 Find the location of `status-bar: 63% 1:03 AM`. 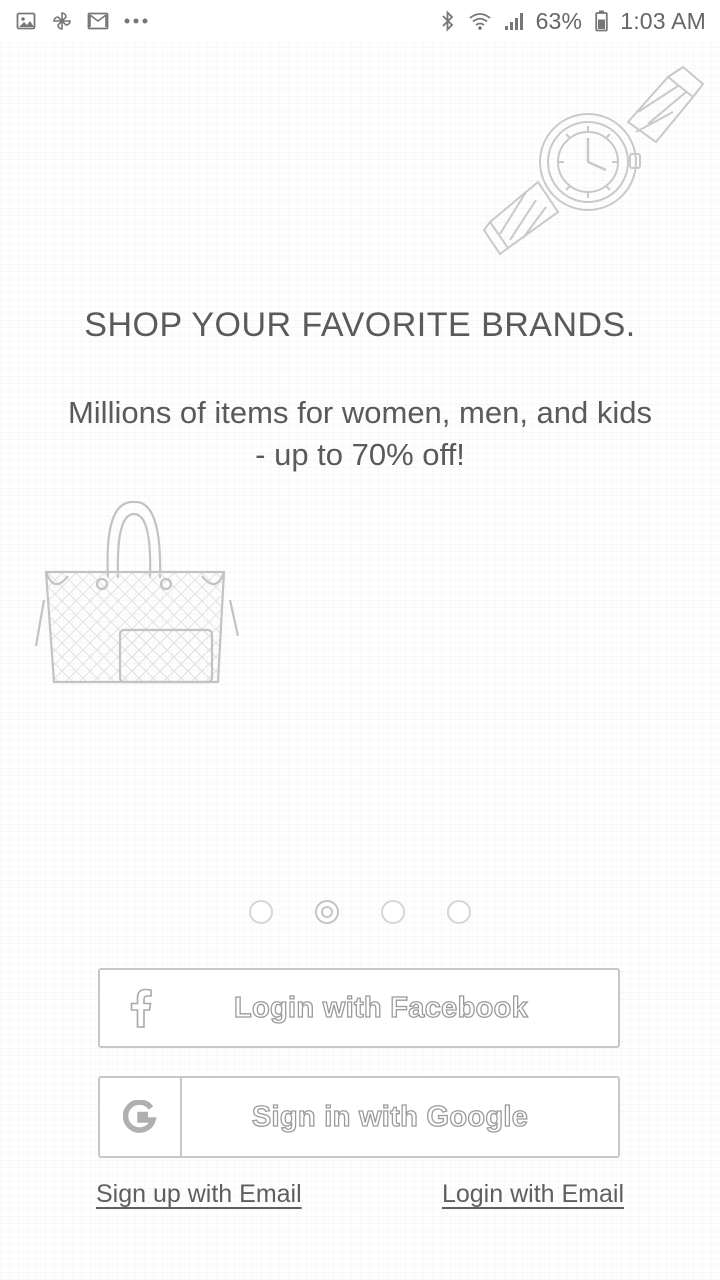

status-bar: 63% 1:03 AM is located at coordinates (360, 21).